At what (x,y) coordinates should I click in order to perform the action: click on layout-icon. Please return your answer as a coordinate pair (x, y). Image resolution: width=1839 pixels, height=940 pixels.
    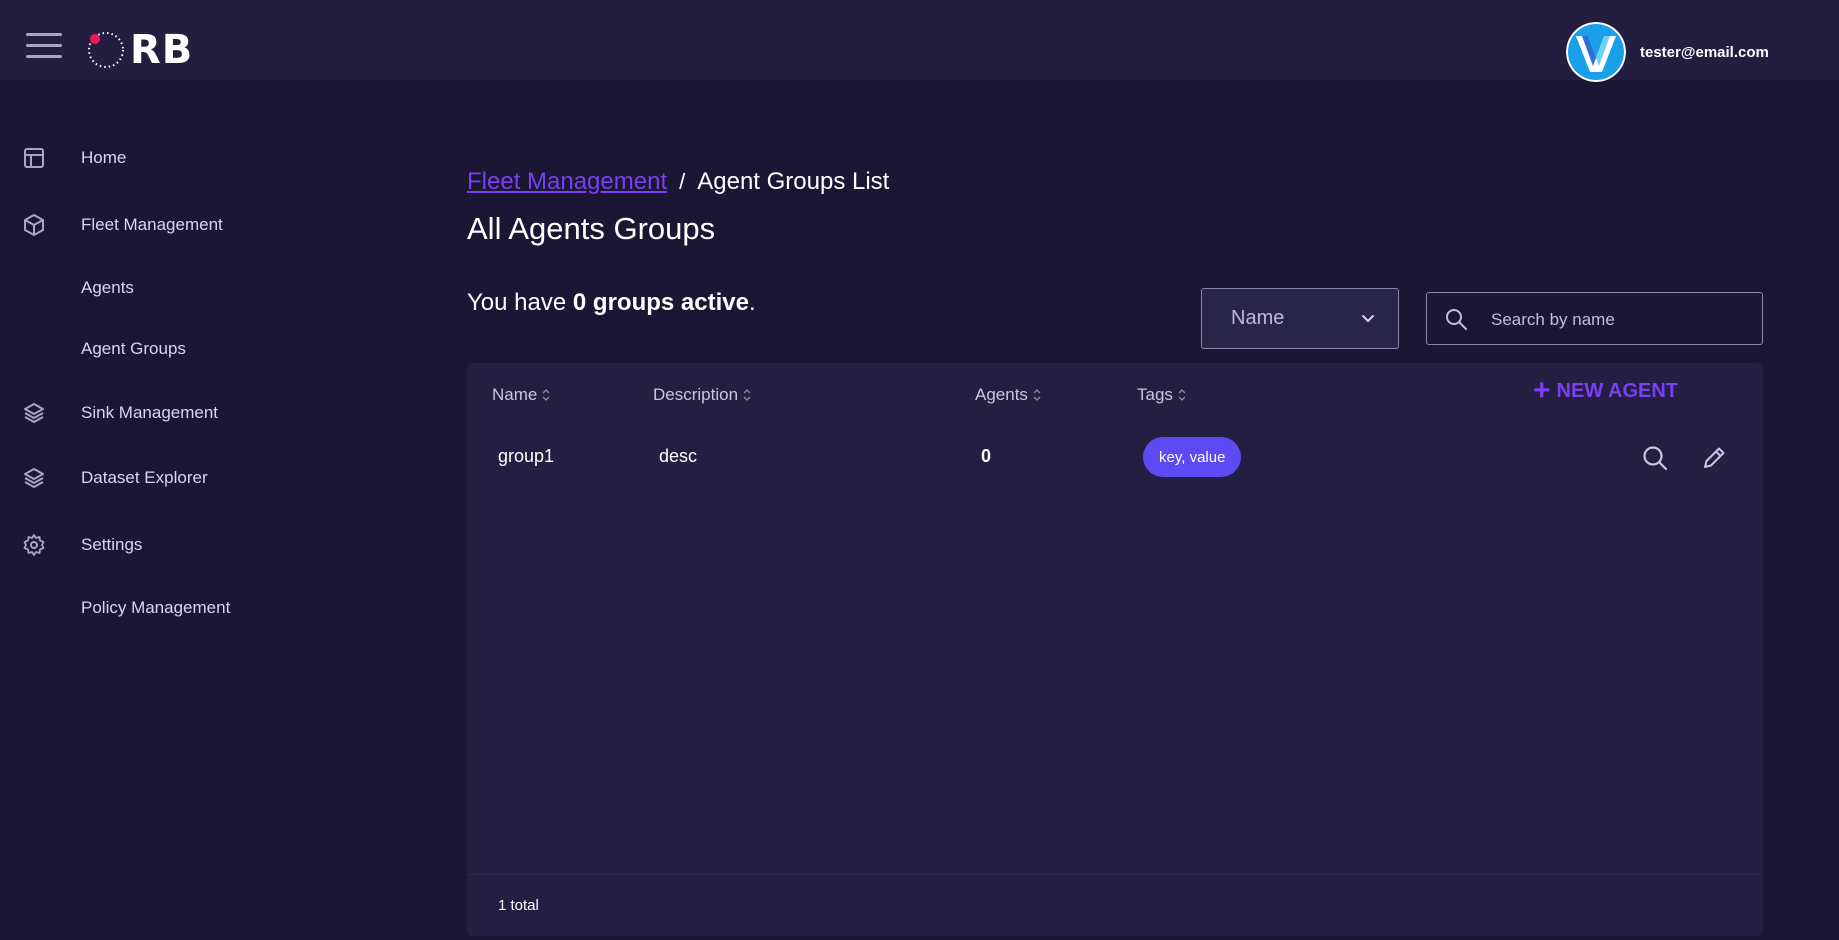
    Looking at the image, I should click on (34, 158).